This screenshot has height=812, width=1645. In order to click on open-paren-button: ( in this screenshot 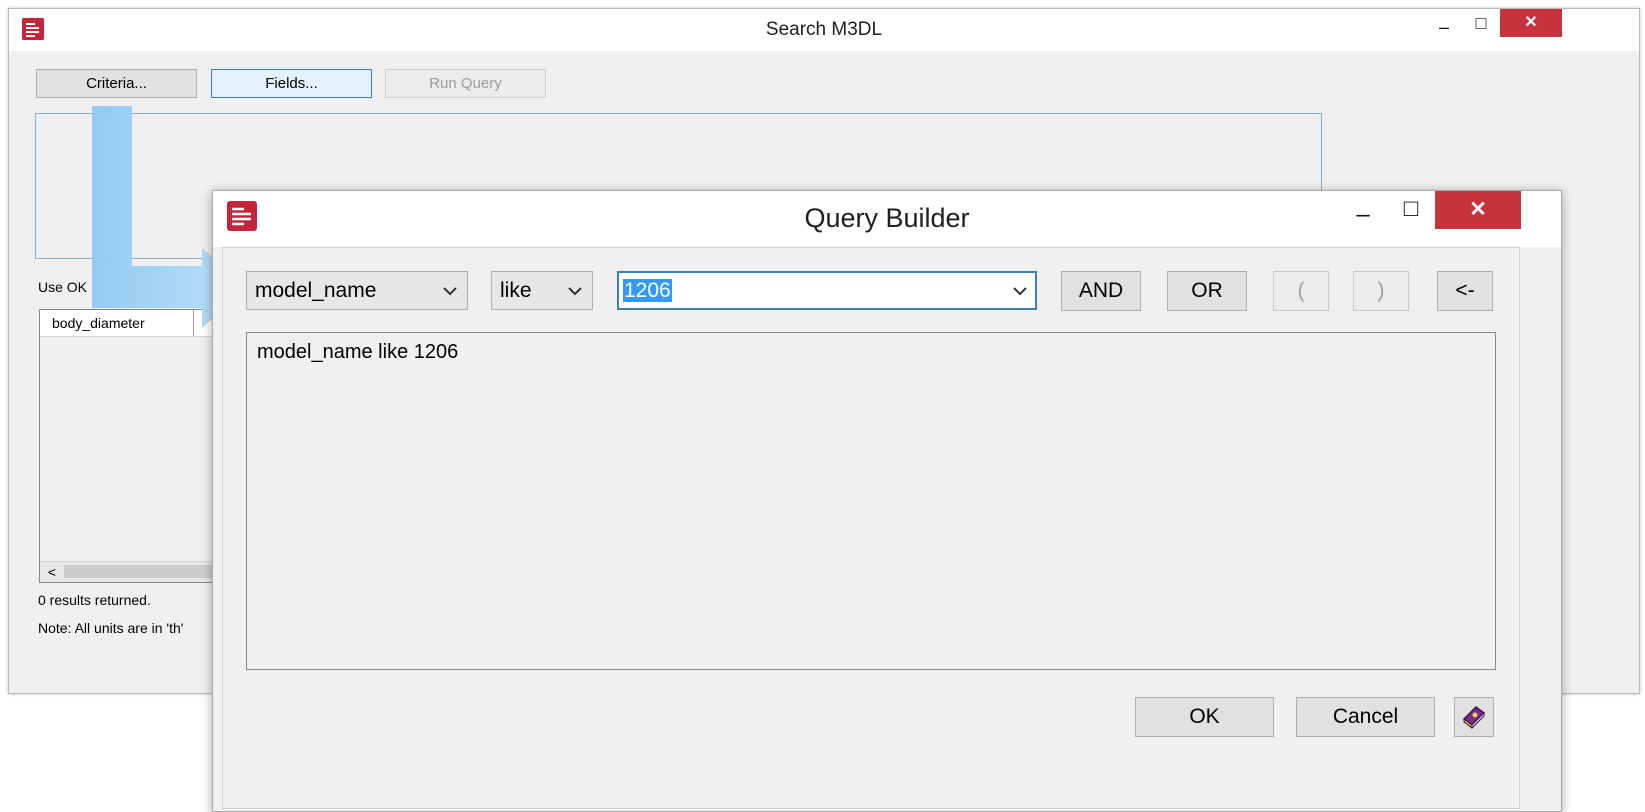, I will do `click(1301, 291)`.